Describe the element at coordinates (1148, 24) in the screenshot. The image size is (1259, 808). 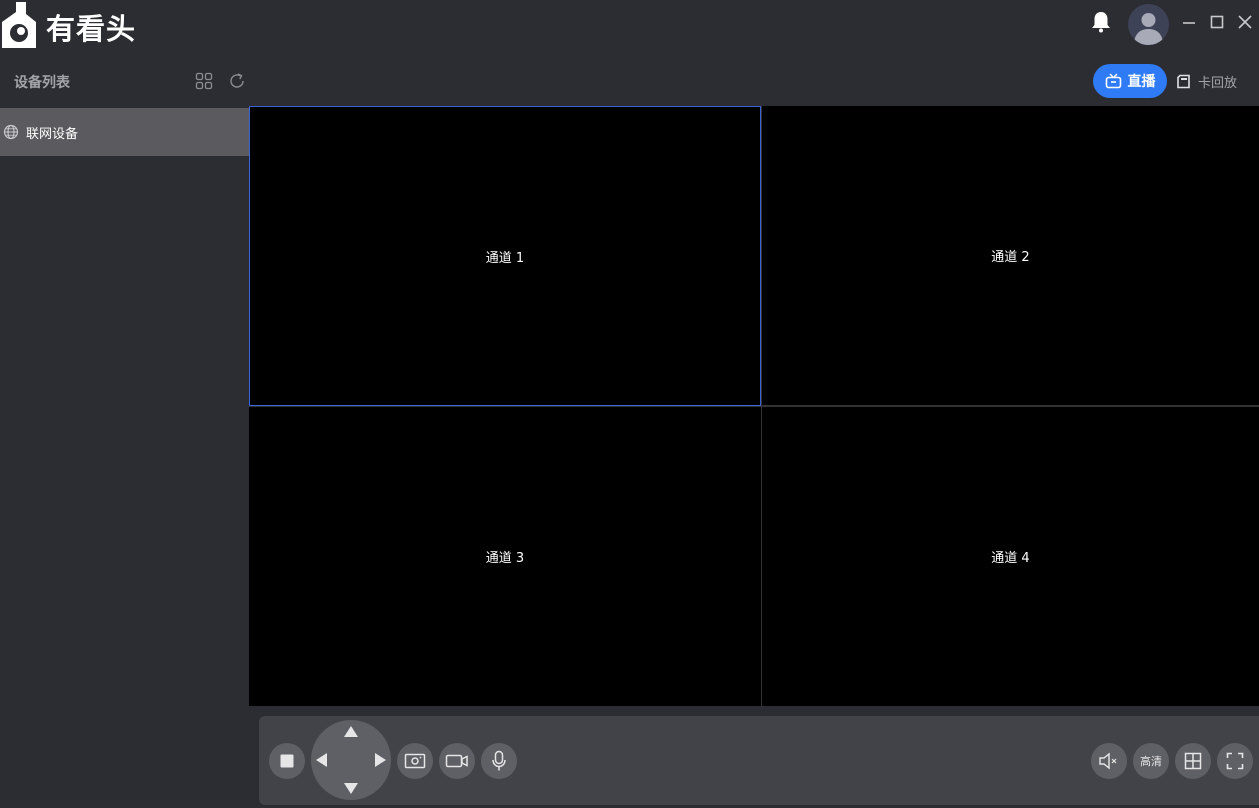
I see `avatar` at that location.